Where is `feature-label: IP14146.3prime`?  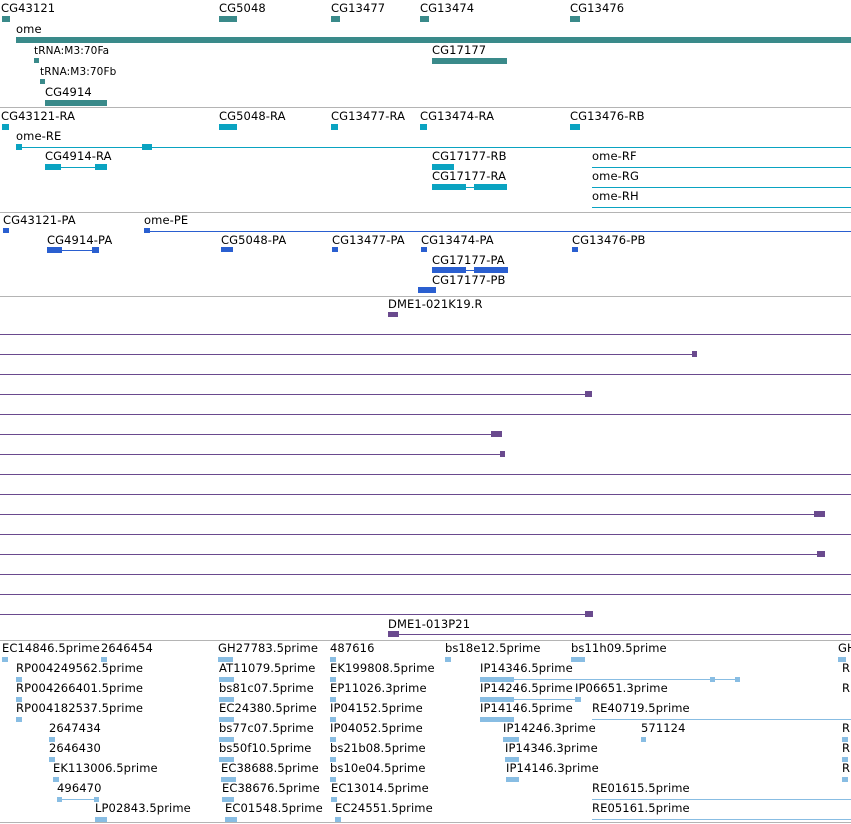 feature-label: IP14146.3prime is located at coordinates (552, 768).